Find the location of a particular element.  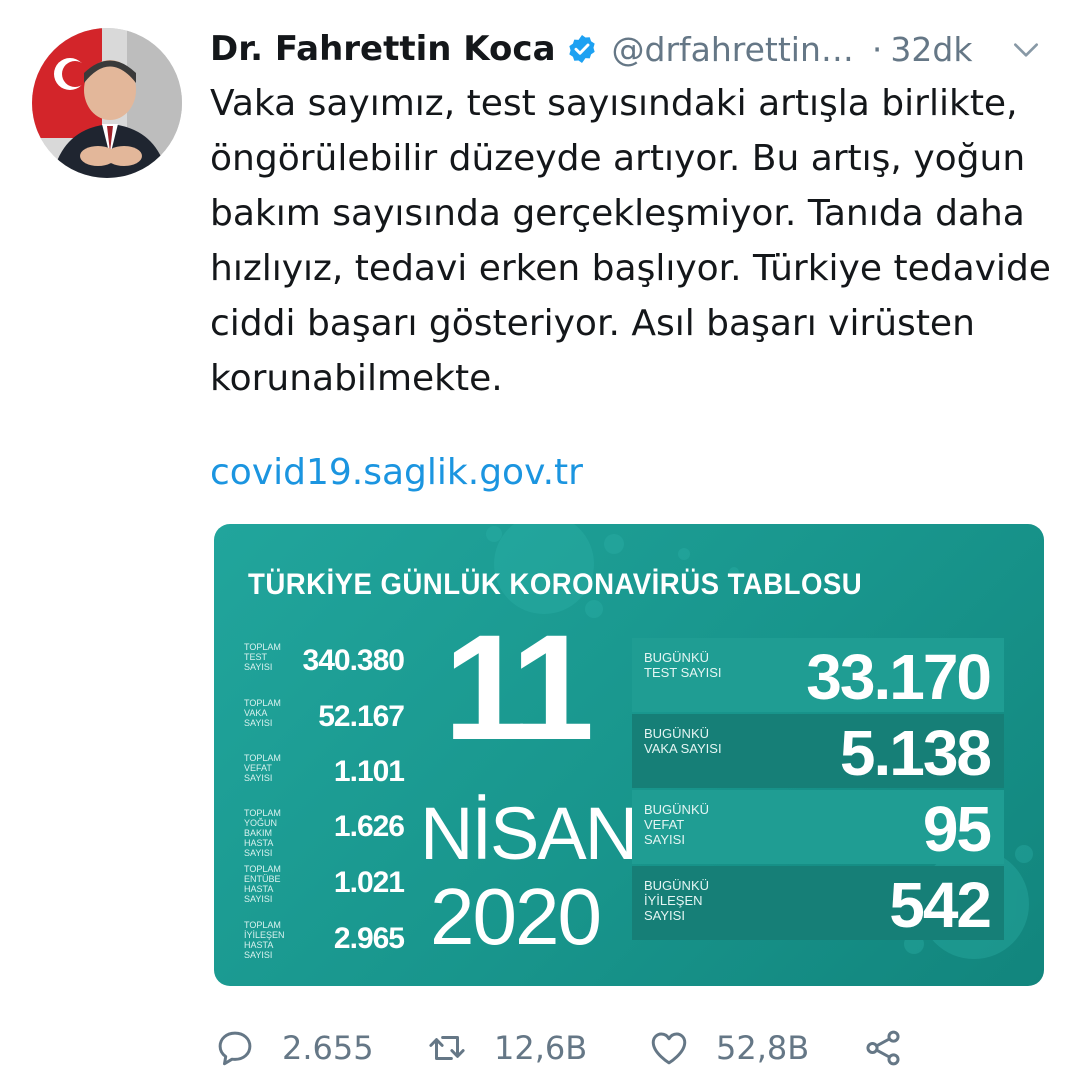

author-name: Dr. Fahrettin Koca is located at coordinates (383, 49).